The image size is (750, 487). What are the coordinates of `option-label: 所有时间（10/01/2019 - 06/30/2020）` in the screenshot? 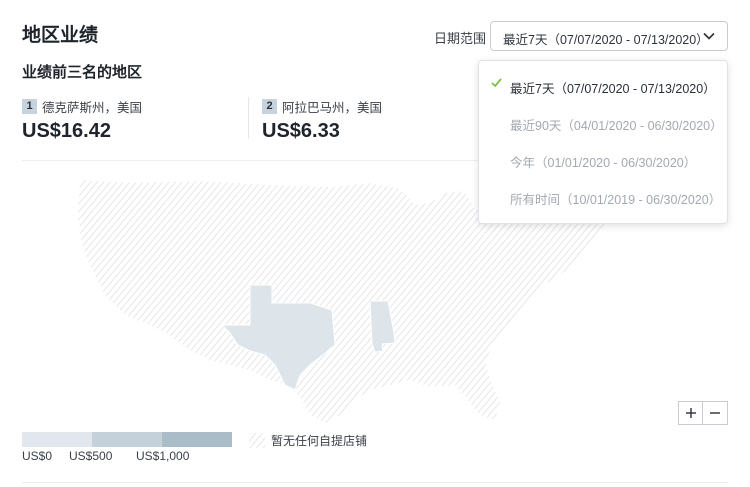 It's located at (616, 200).